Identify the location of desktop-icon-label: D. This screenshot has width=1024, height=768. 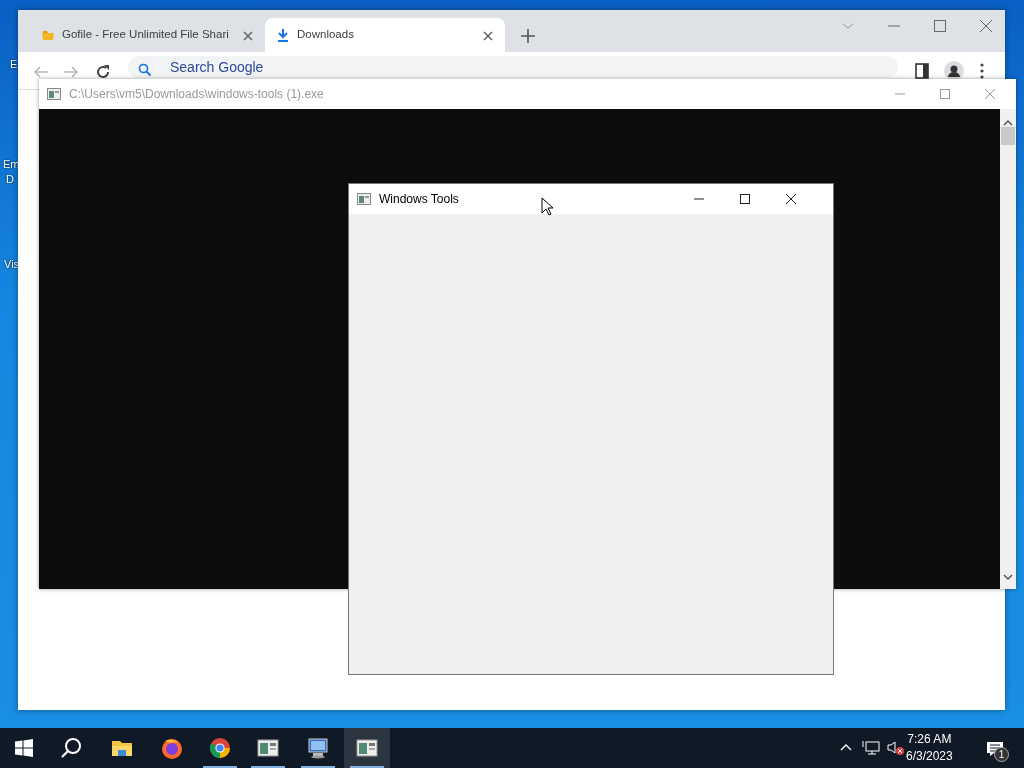
(10, 179).